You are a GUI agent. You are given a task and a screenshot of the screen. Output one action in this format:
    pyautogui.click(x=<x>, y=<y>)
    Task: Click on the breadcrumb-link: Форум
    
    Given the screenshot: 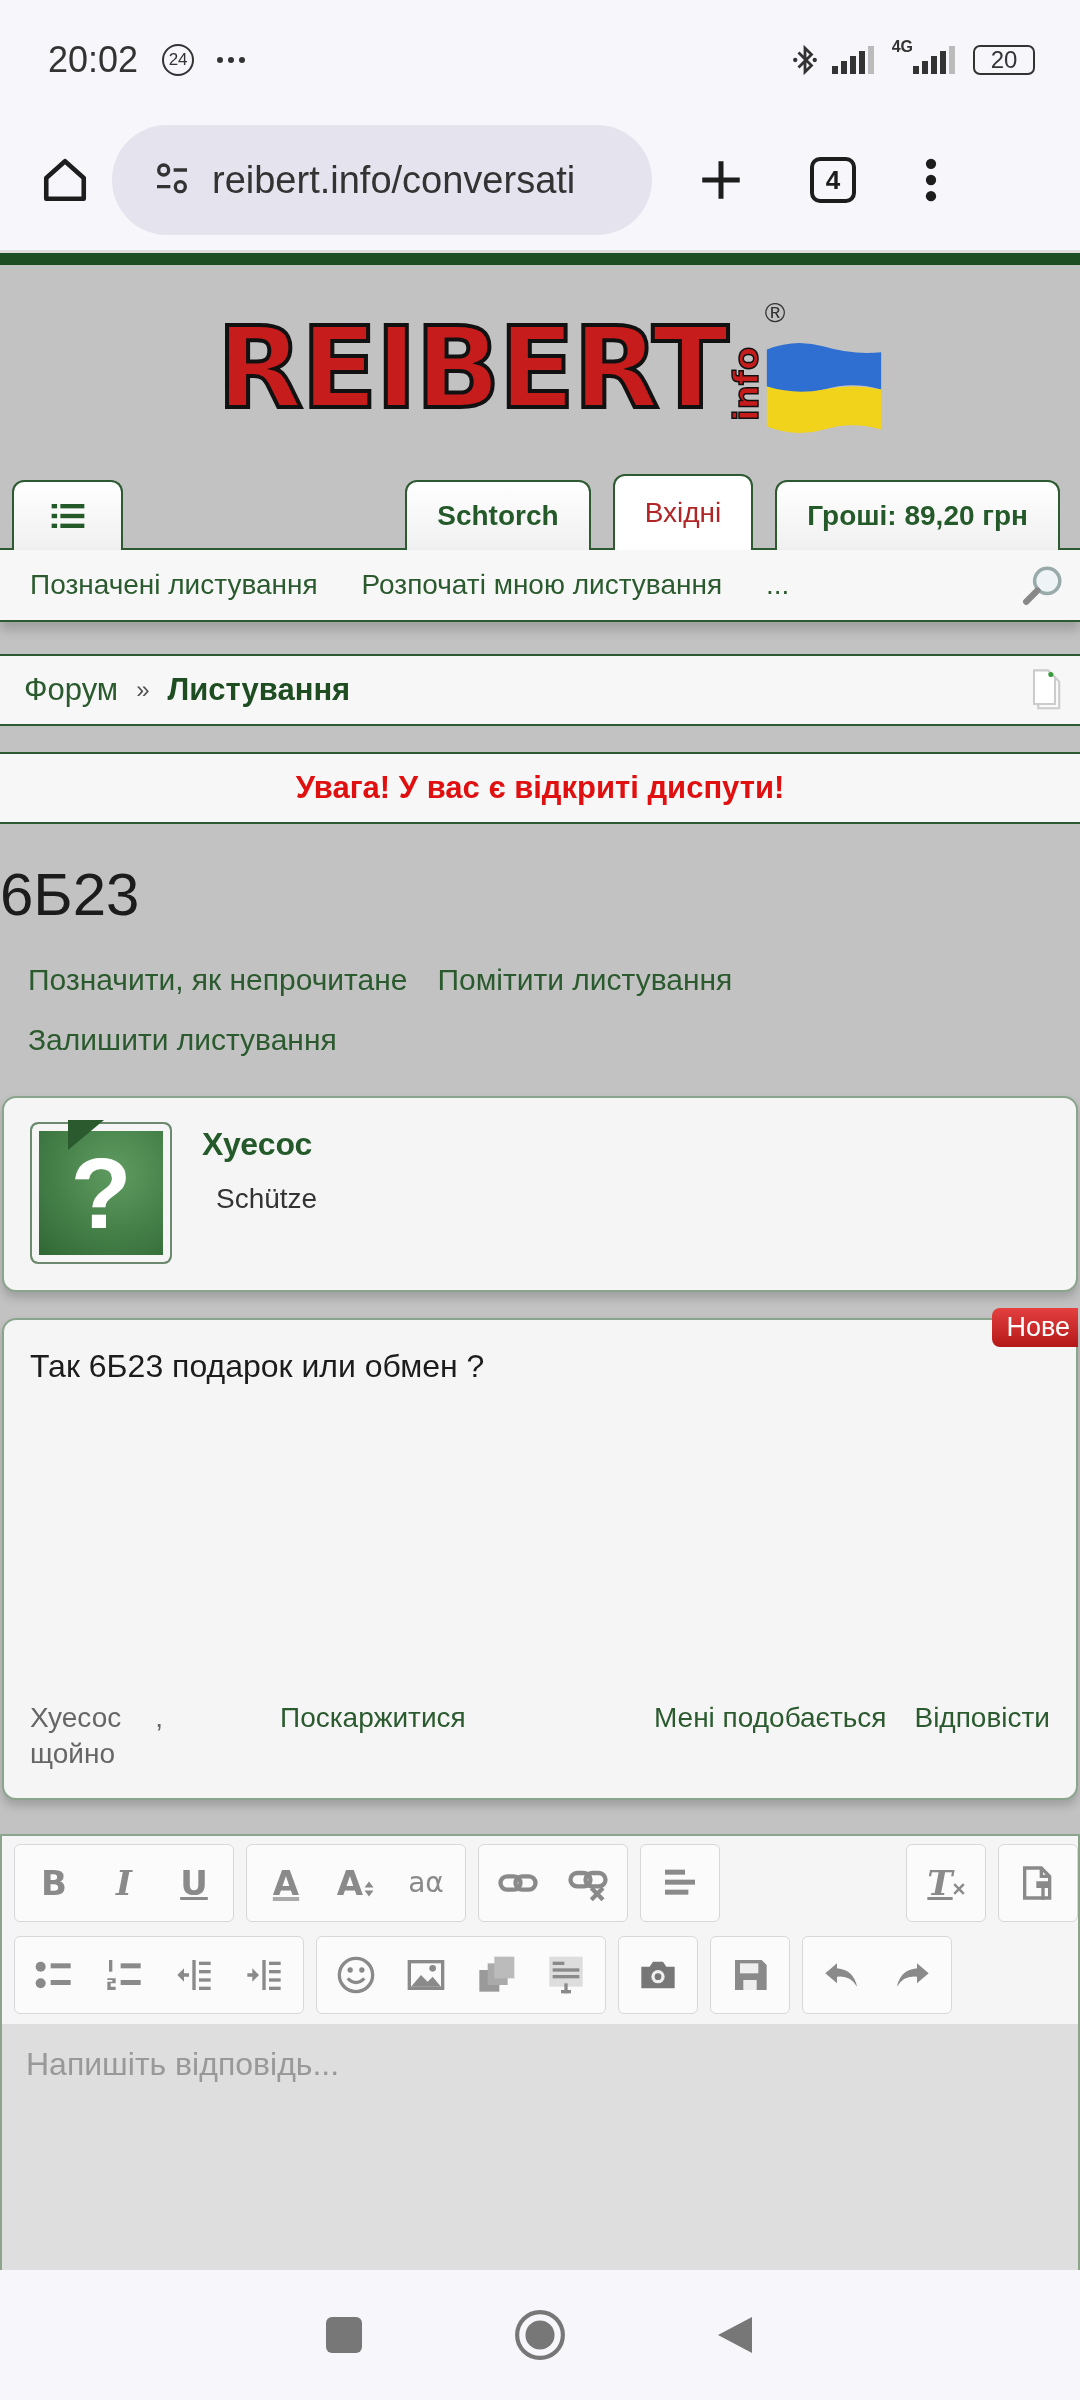 What is the action you would take?
    pyautogui.click(x=71, y=690)
    